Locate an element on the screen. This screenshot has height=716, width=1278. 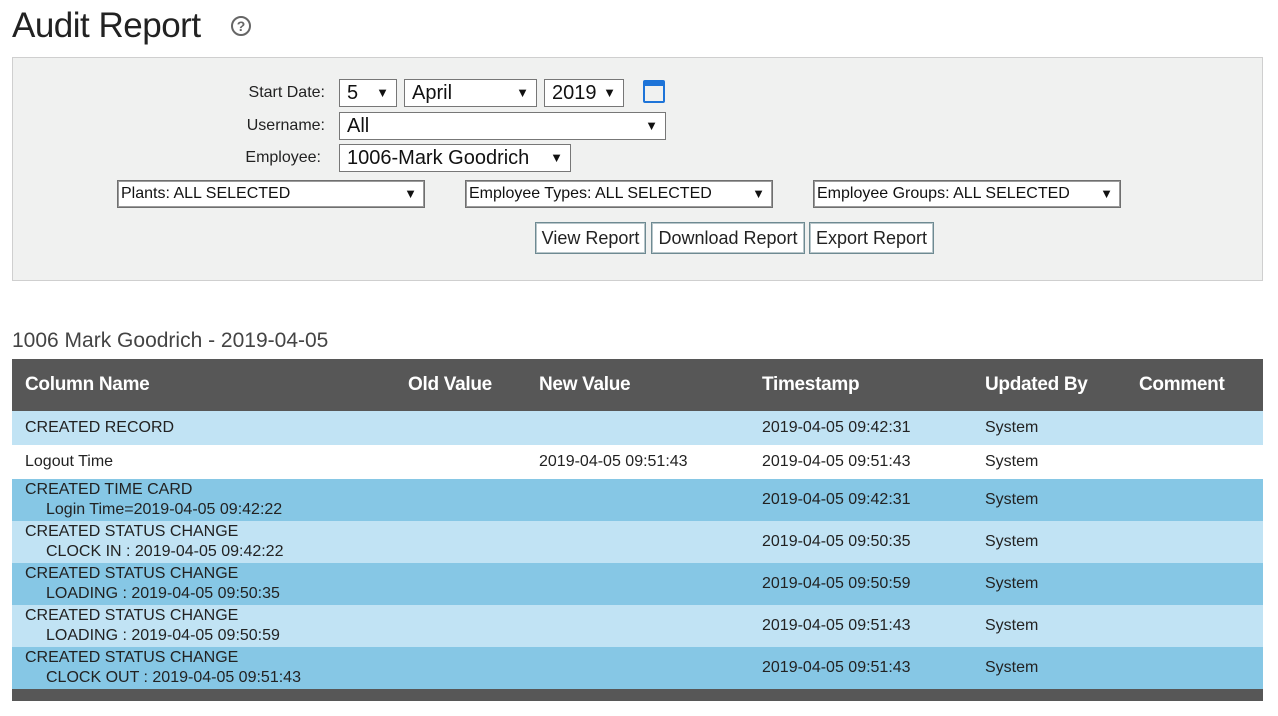
column-header-updated-by: Updated By is located at coordinates (1036, 385).